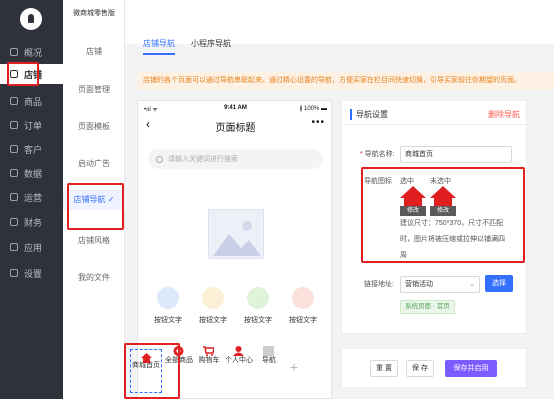 This screenshot has height=399, width=554. I want to click on choose-link-button: 选择, so click(499, 283).